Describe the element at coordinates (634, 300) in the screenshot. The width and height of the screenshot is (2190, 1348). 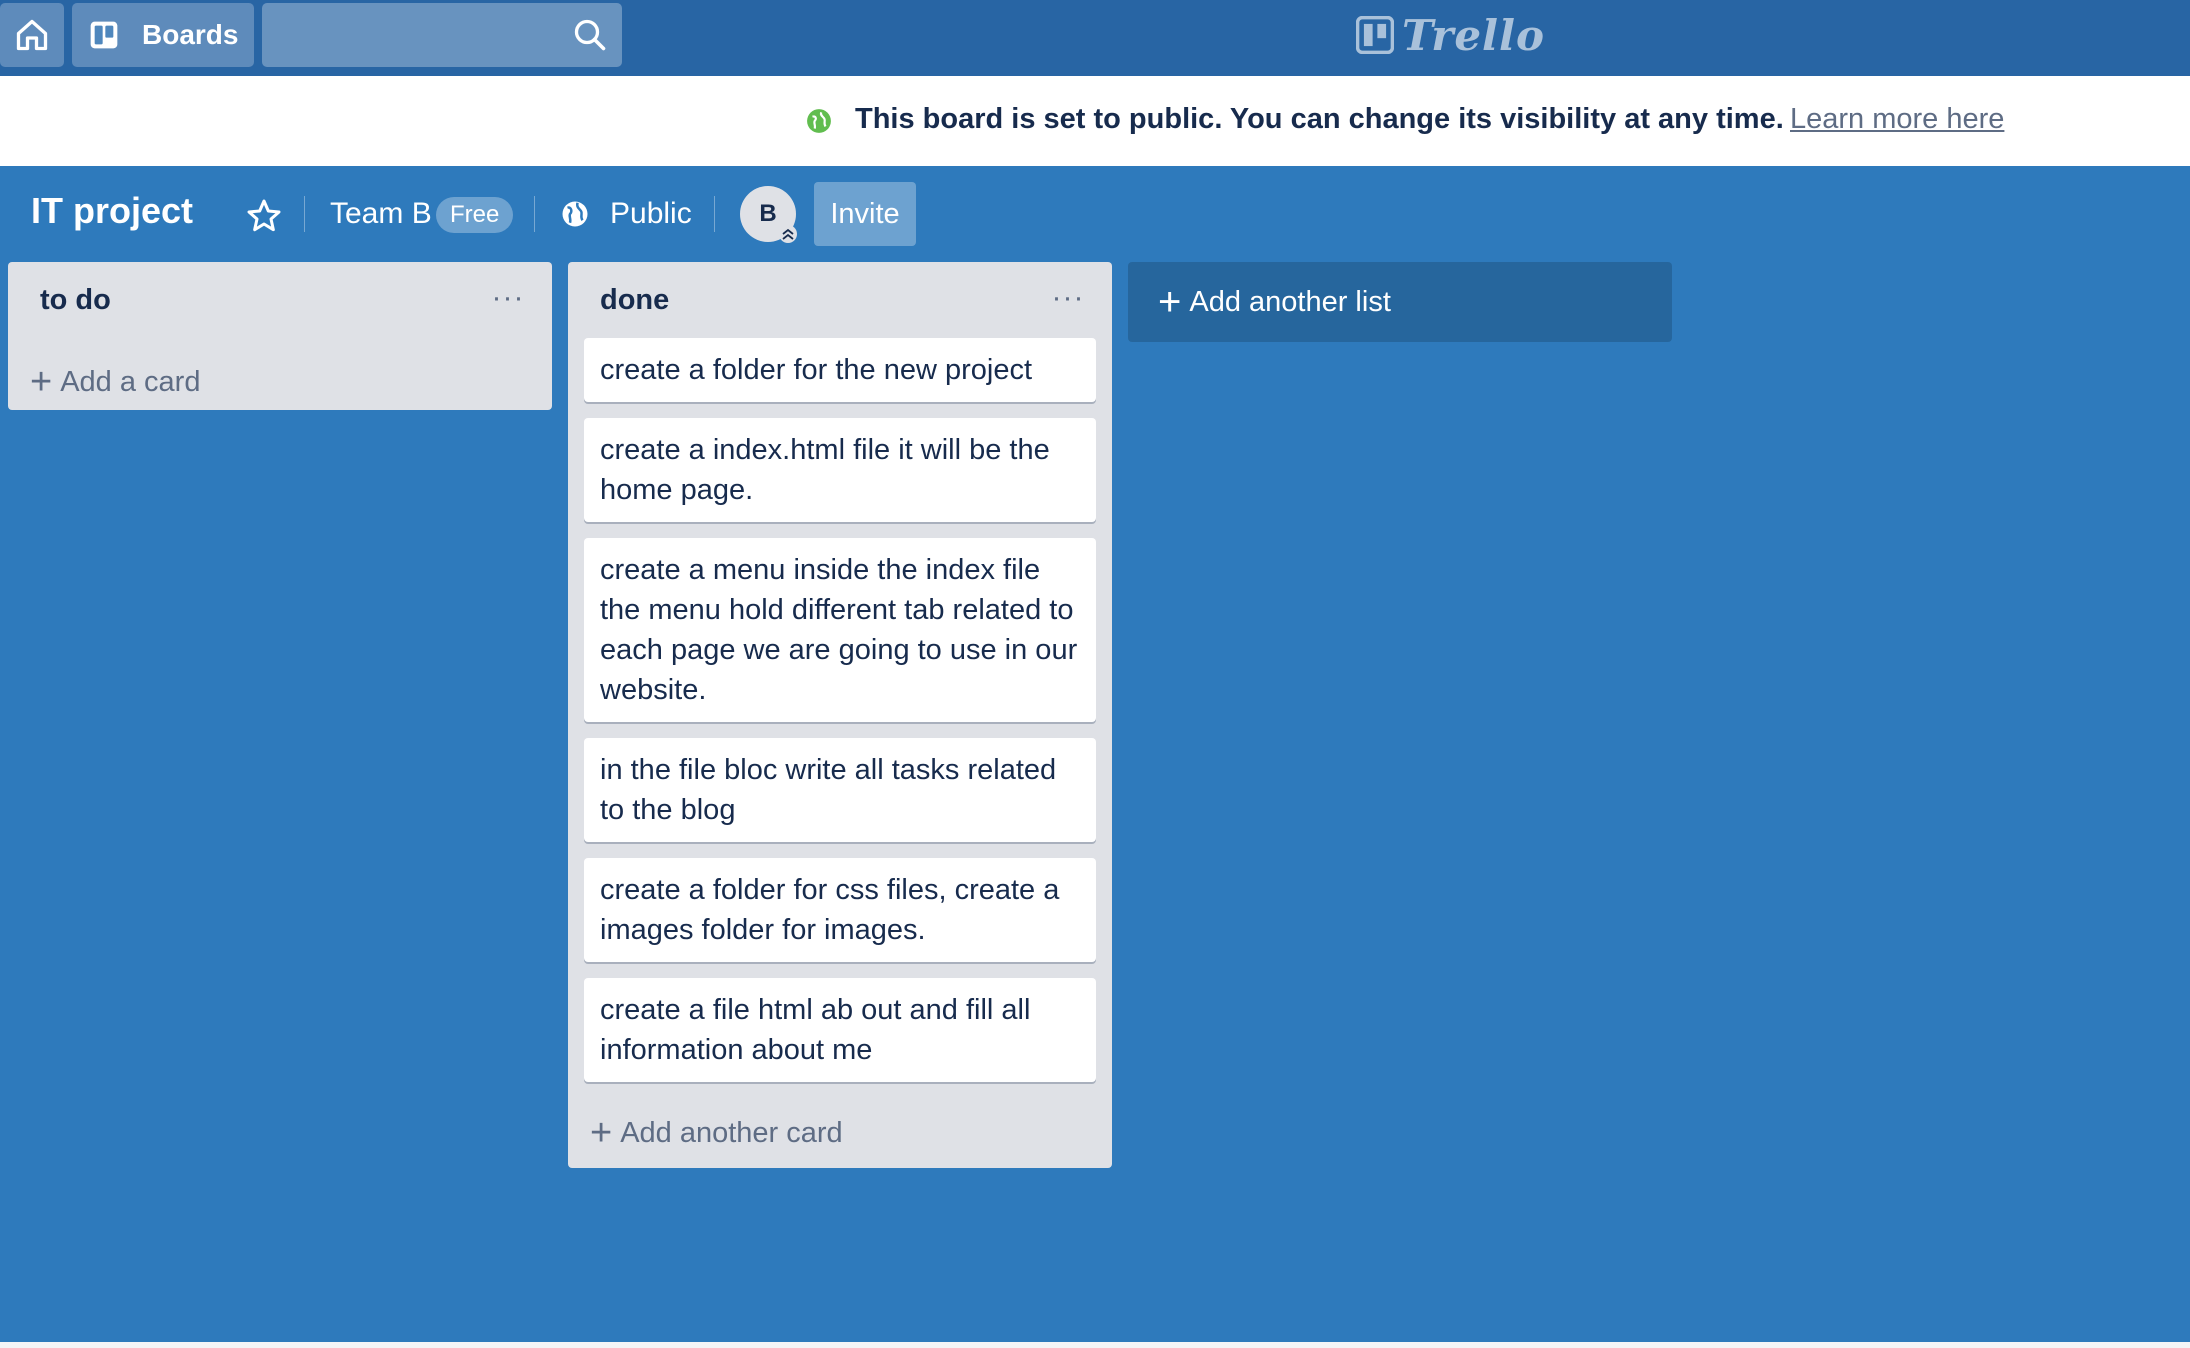
I see `list-title: done` at that location.